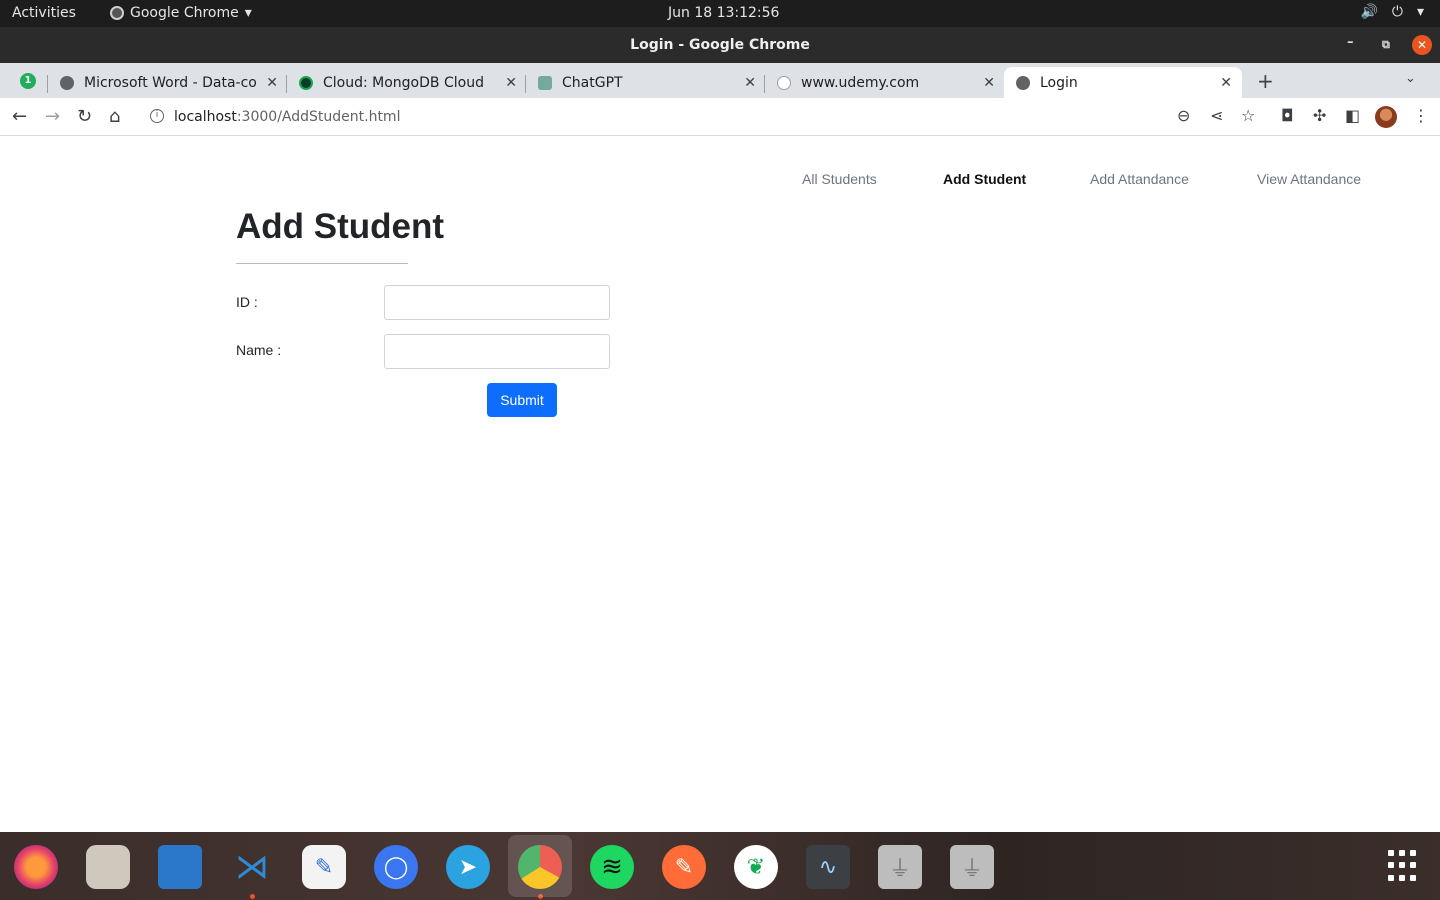 Image resolution: width=1440 pixels, height=900 pixels. I want to click on signal-icon: ◯, so click(396, 867).